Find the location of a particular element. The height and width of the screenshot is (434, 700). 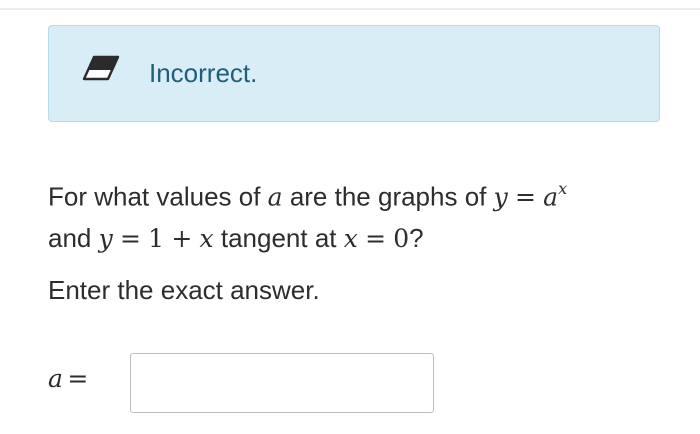

feedback-message: Incorrect. is located at coordinates (203, 73).